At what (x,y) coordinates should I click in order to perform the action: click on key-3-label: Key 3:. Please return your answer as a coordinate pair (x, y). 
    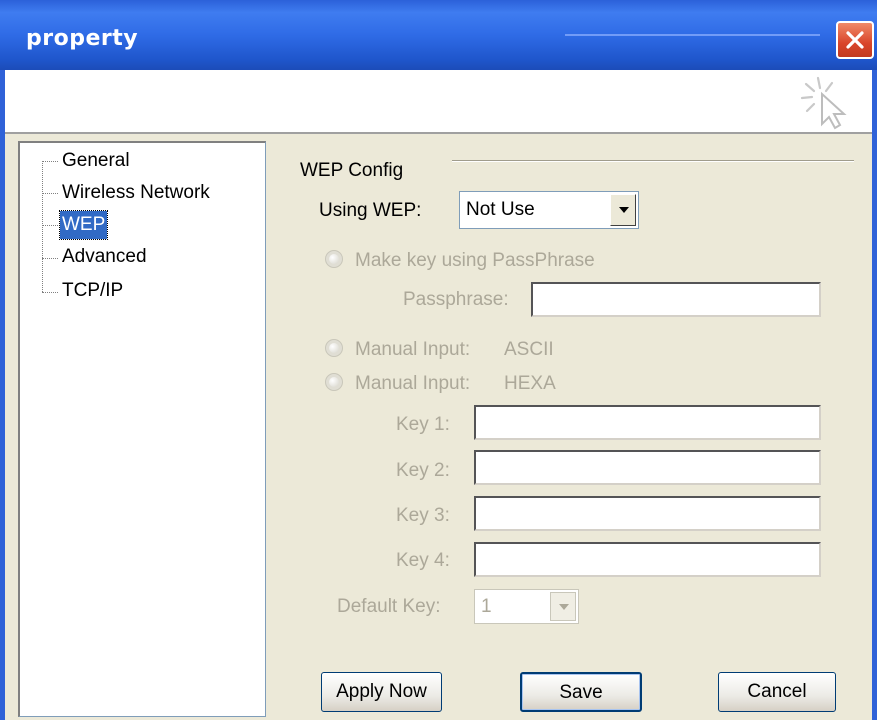
    Looking at the image, I should click on (423, 515).